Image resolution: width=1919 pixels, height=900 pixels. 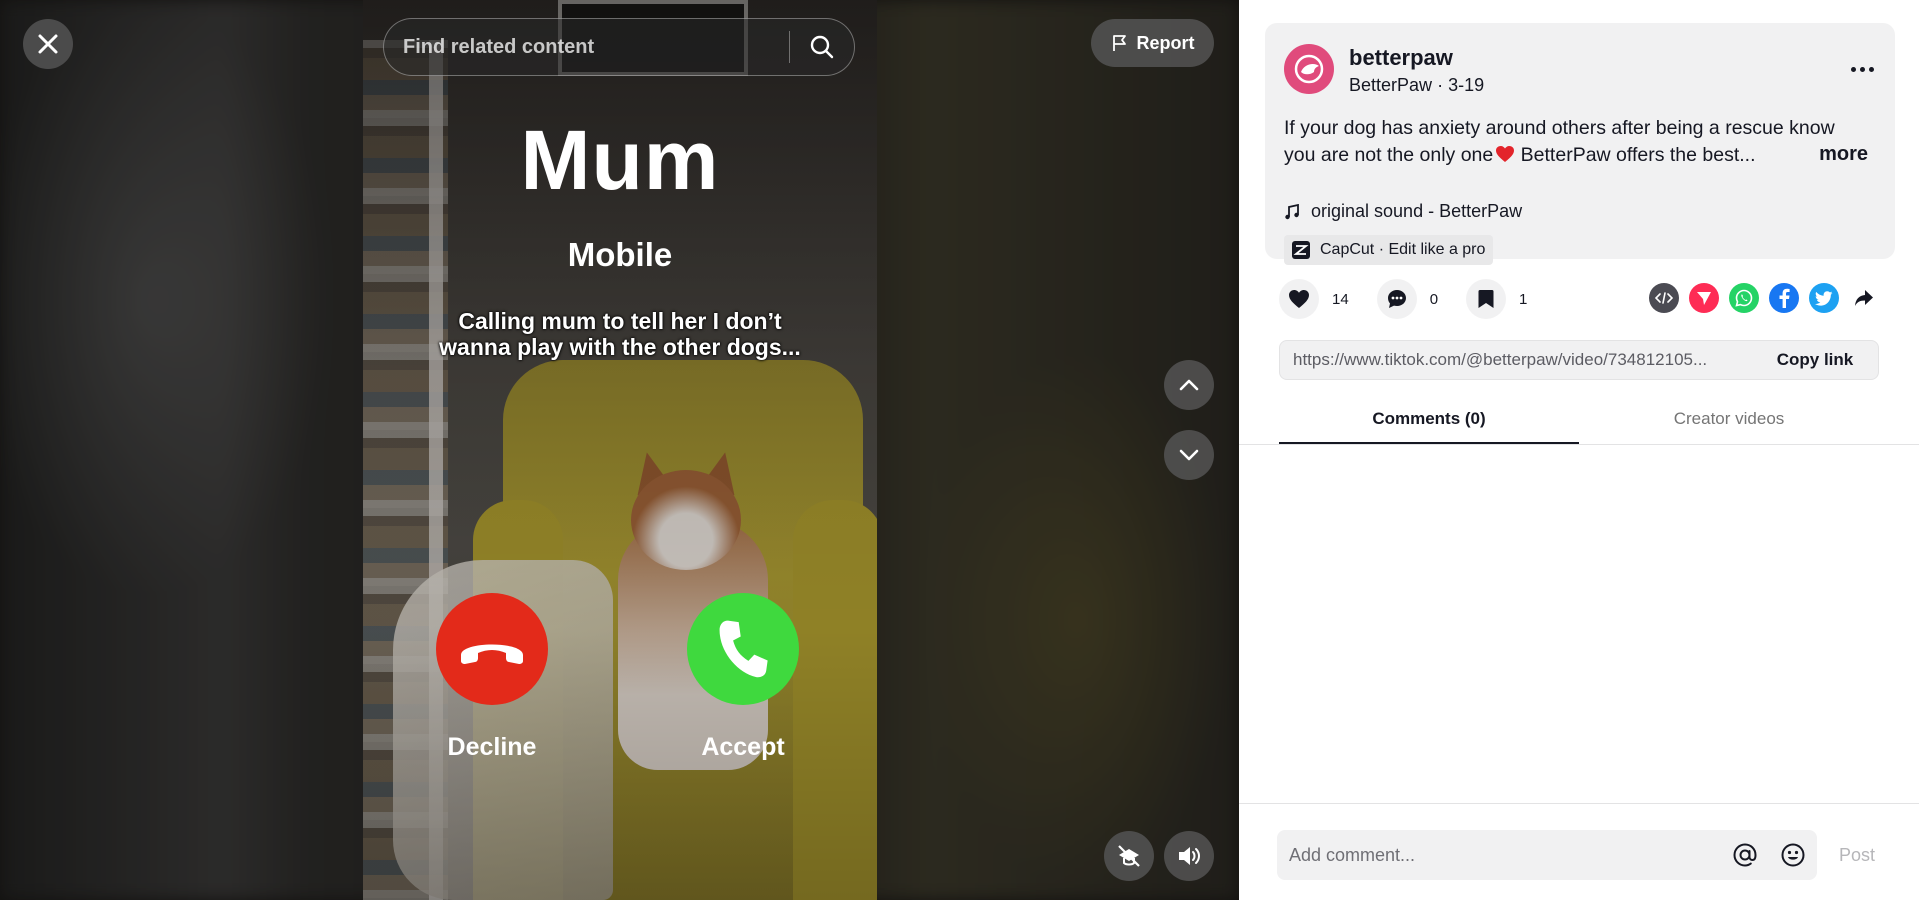 I want to click on tab-creator-videos: Creator videos, so click(x=1729, y=422).